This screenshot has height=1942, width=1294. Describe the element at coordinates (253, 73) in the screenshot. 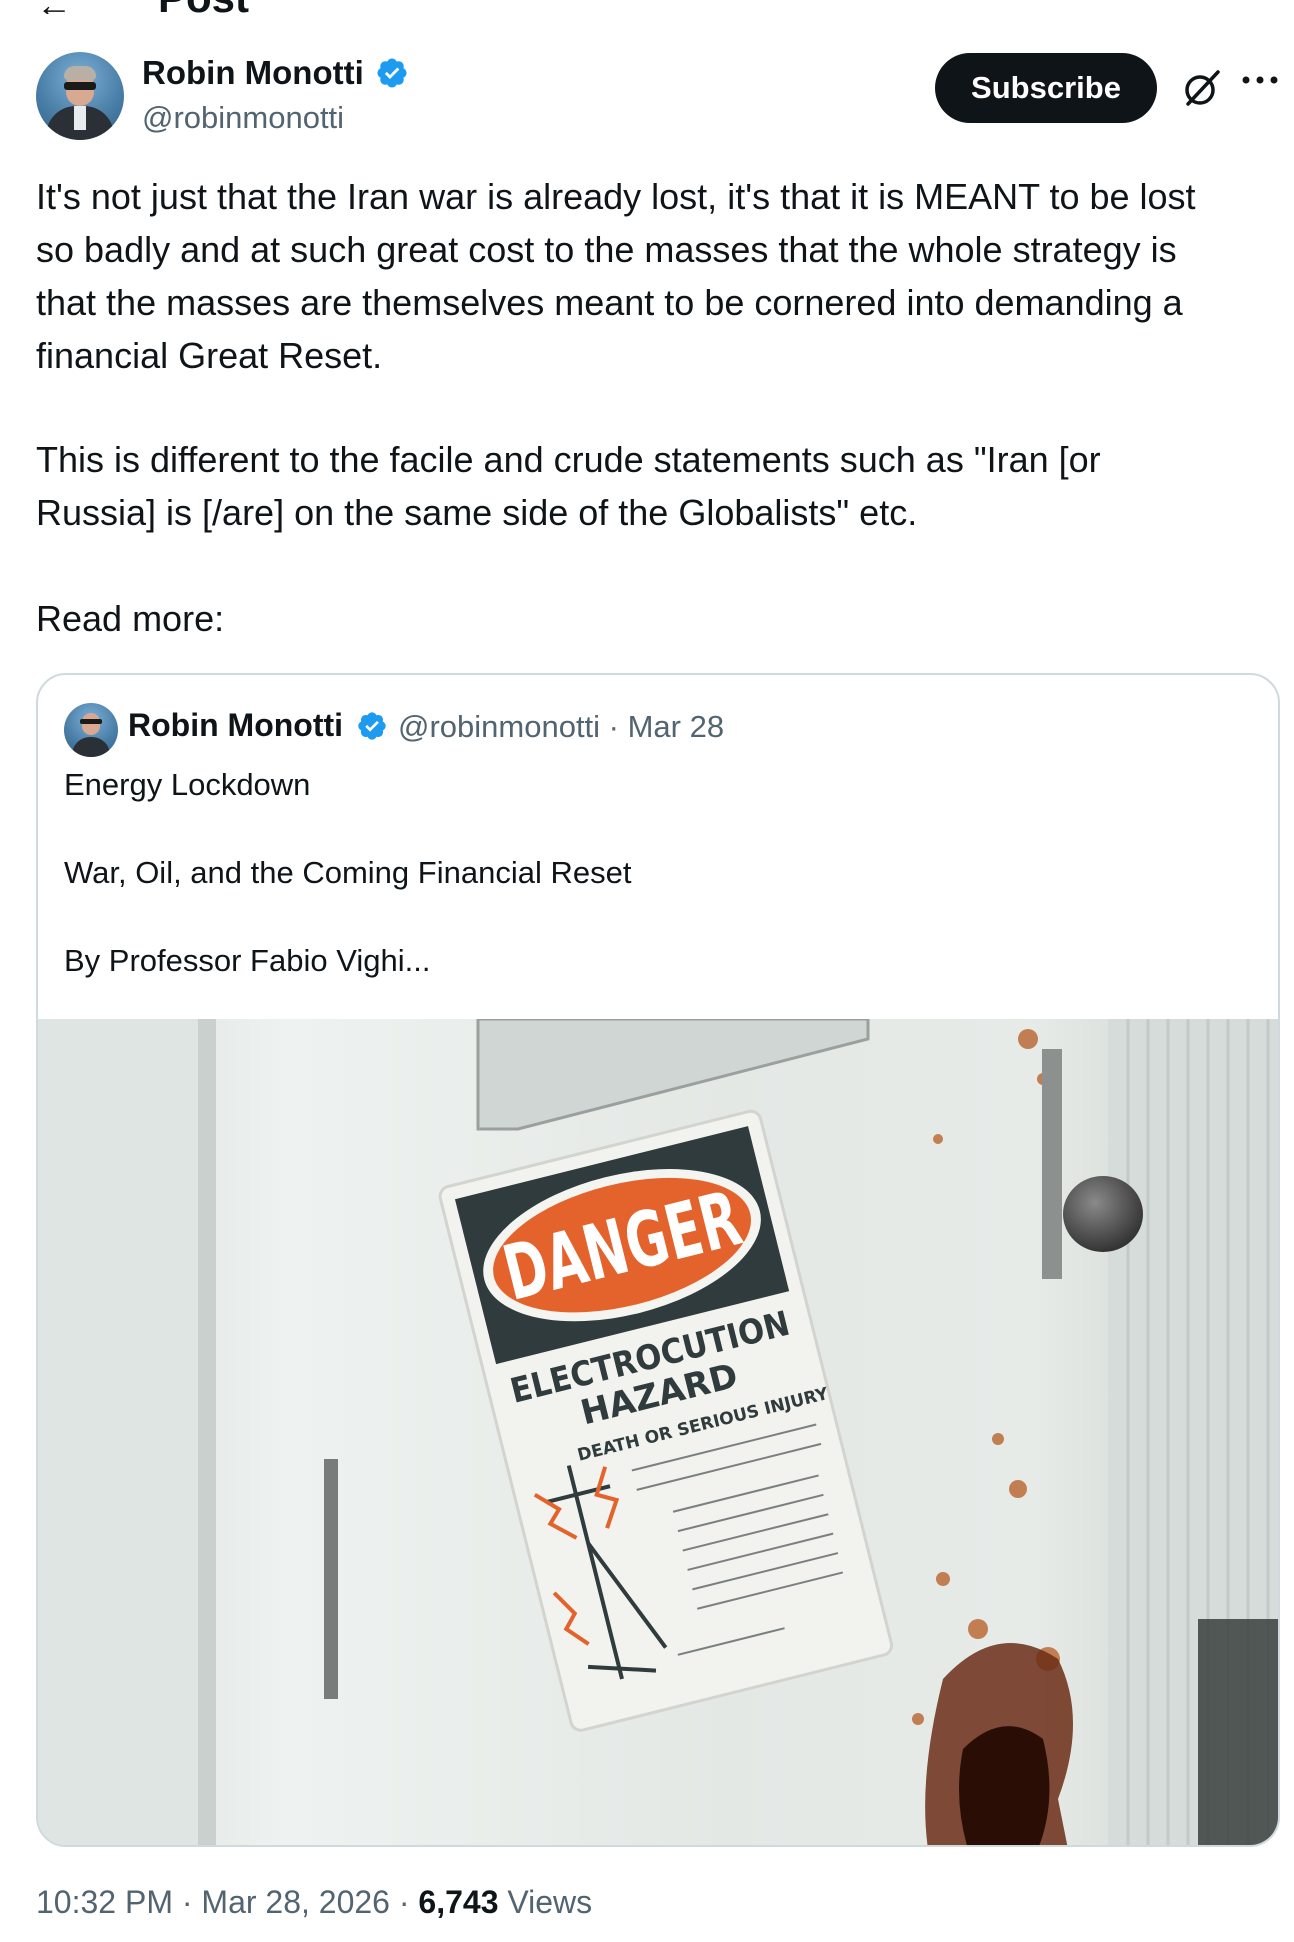

I see `author-name: Robin Monotti` at that location.